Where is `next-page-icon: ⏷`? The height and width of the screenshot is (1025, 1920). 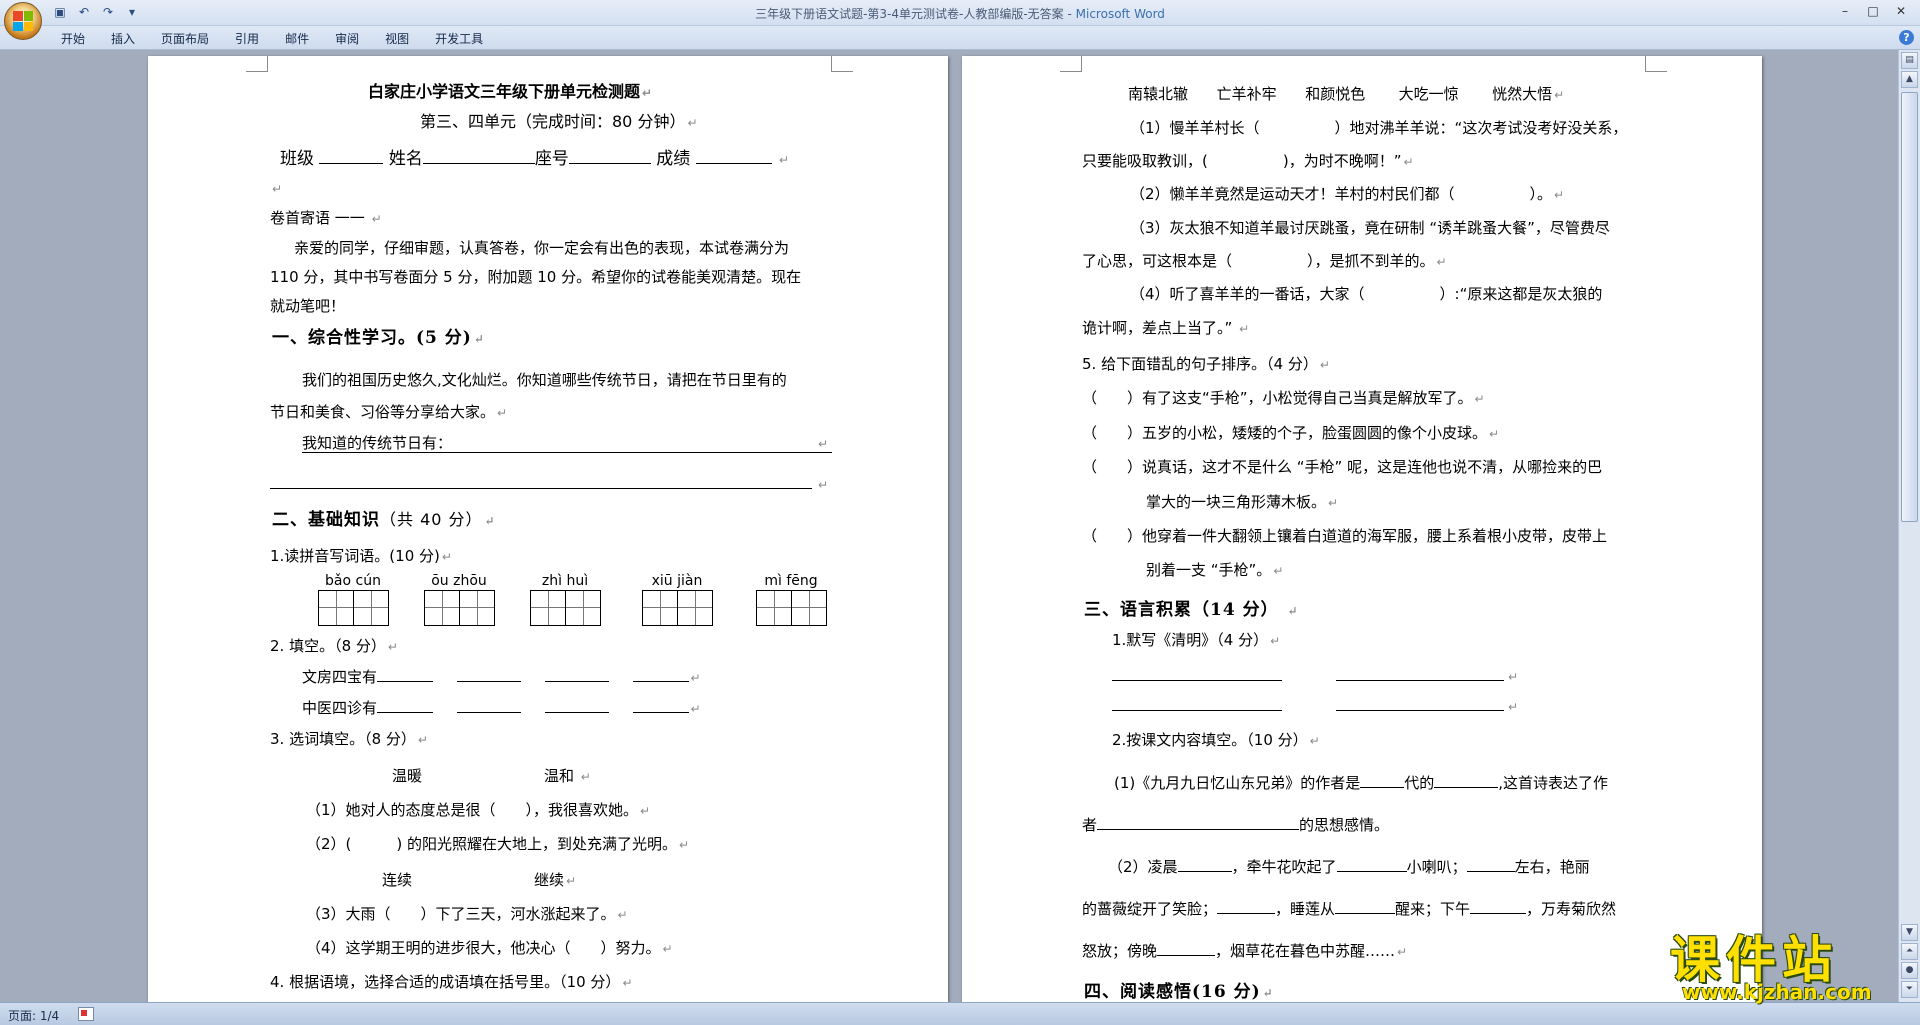 next-page-icon: ⏷ is located at coordinates (1909, 989).